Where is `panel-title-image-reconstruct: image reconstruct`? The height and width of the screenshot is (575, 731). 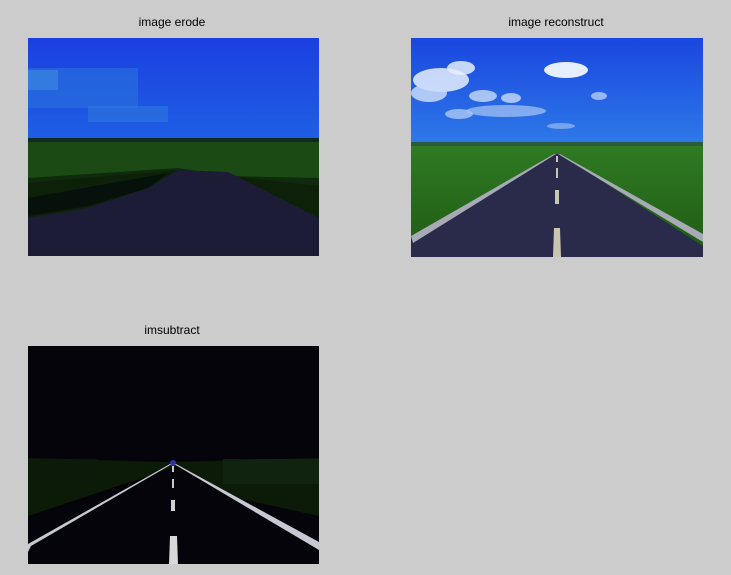
panel-title-image-reconstruct: image reconstruct is located at coordinates (556, 22).